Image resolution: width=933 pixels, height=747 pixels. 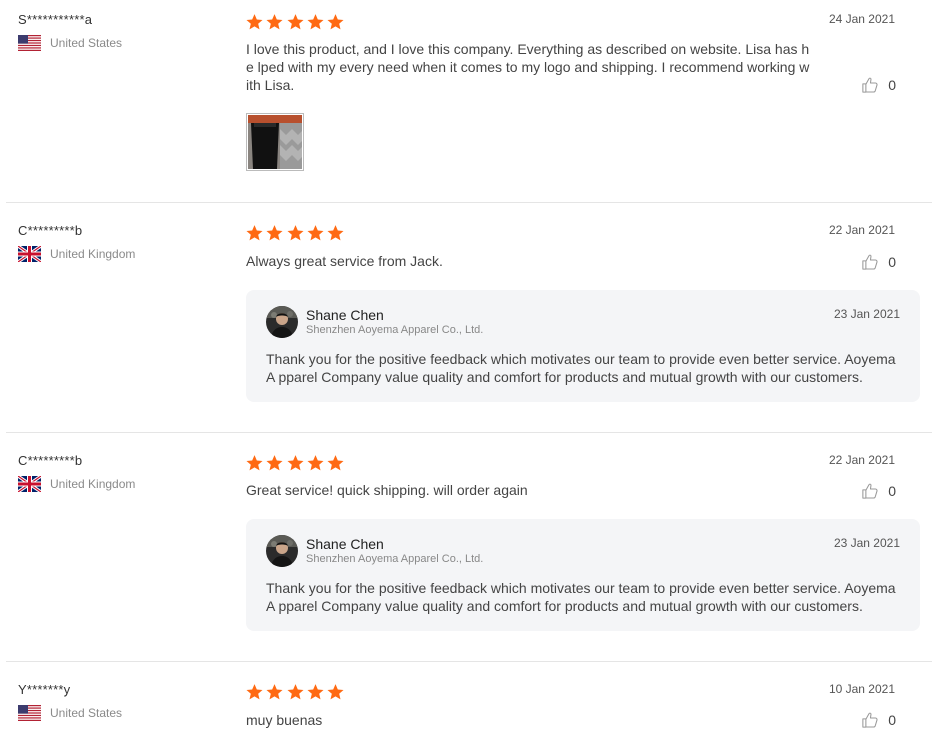 I want to click on product-photo-image, so click(x=275, y=142).